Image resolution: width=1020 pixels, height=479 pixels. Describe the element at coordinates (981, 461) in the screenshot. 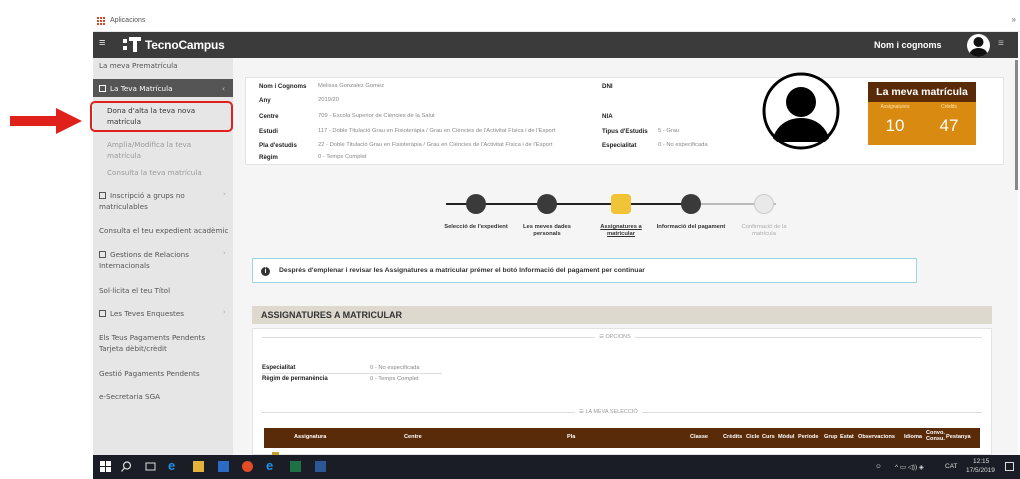

I see `clock-time: 12:15` at that location.